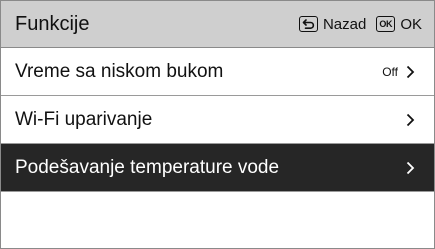 This screenshot has height=249, width=435. I want to click on menu-item-label: Podešavanje temperature vode, so click(147, 167).